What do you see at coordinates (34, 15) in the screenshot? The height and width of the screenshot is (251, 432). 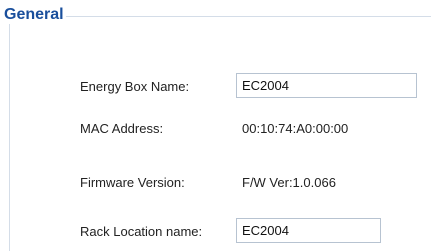 I see `section-title: General` at bounding box center [34, 15].